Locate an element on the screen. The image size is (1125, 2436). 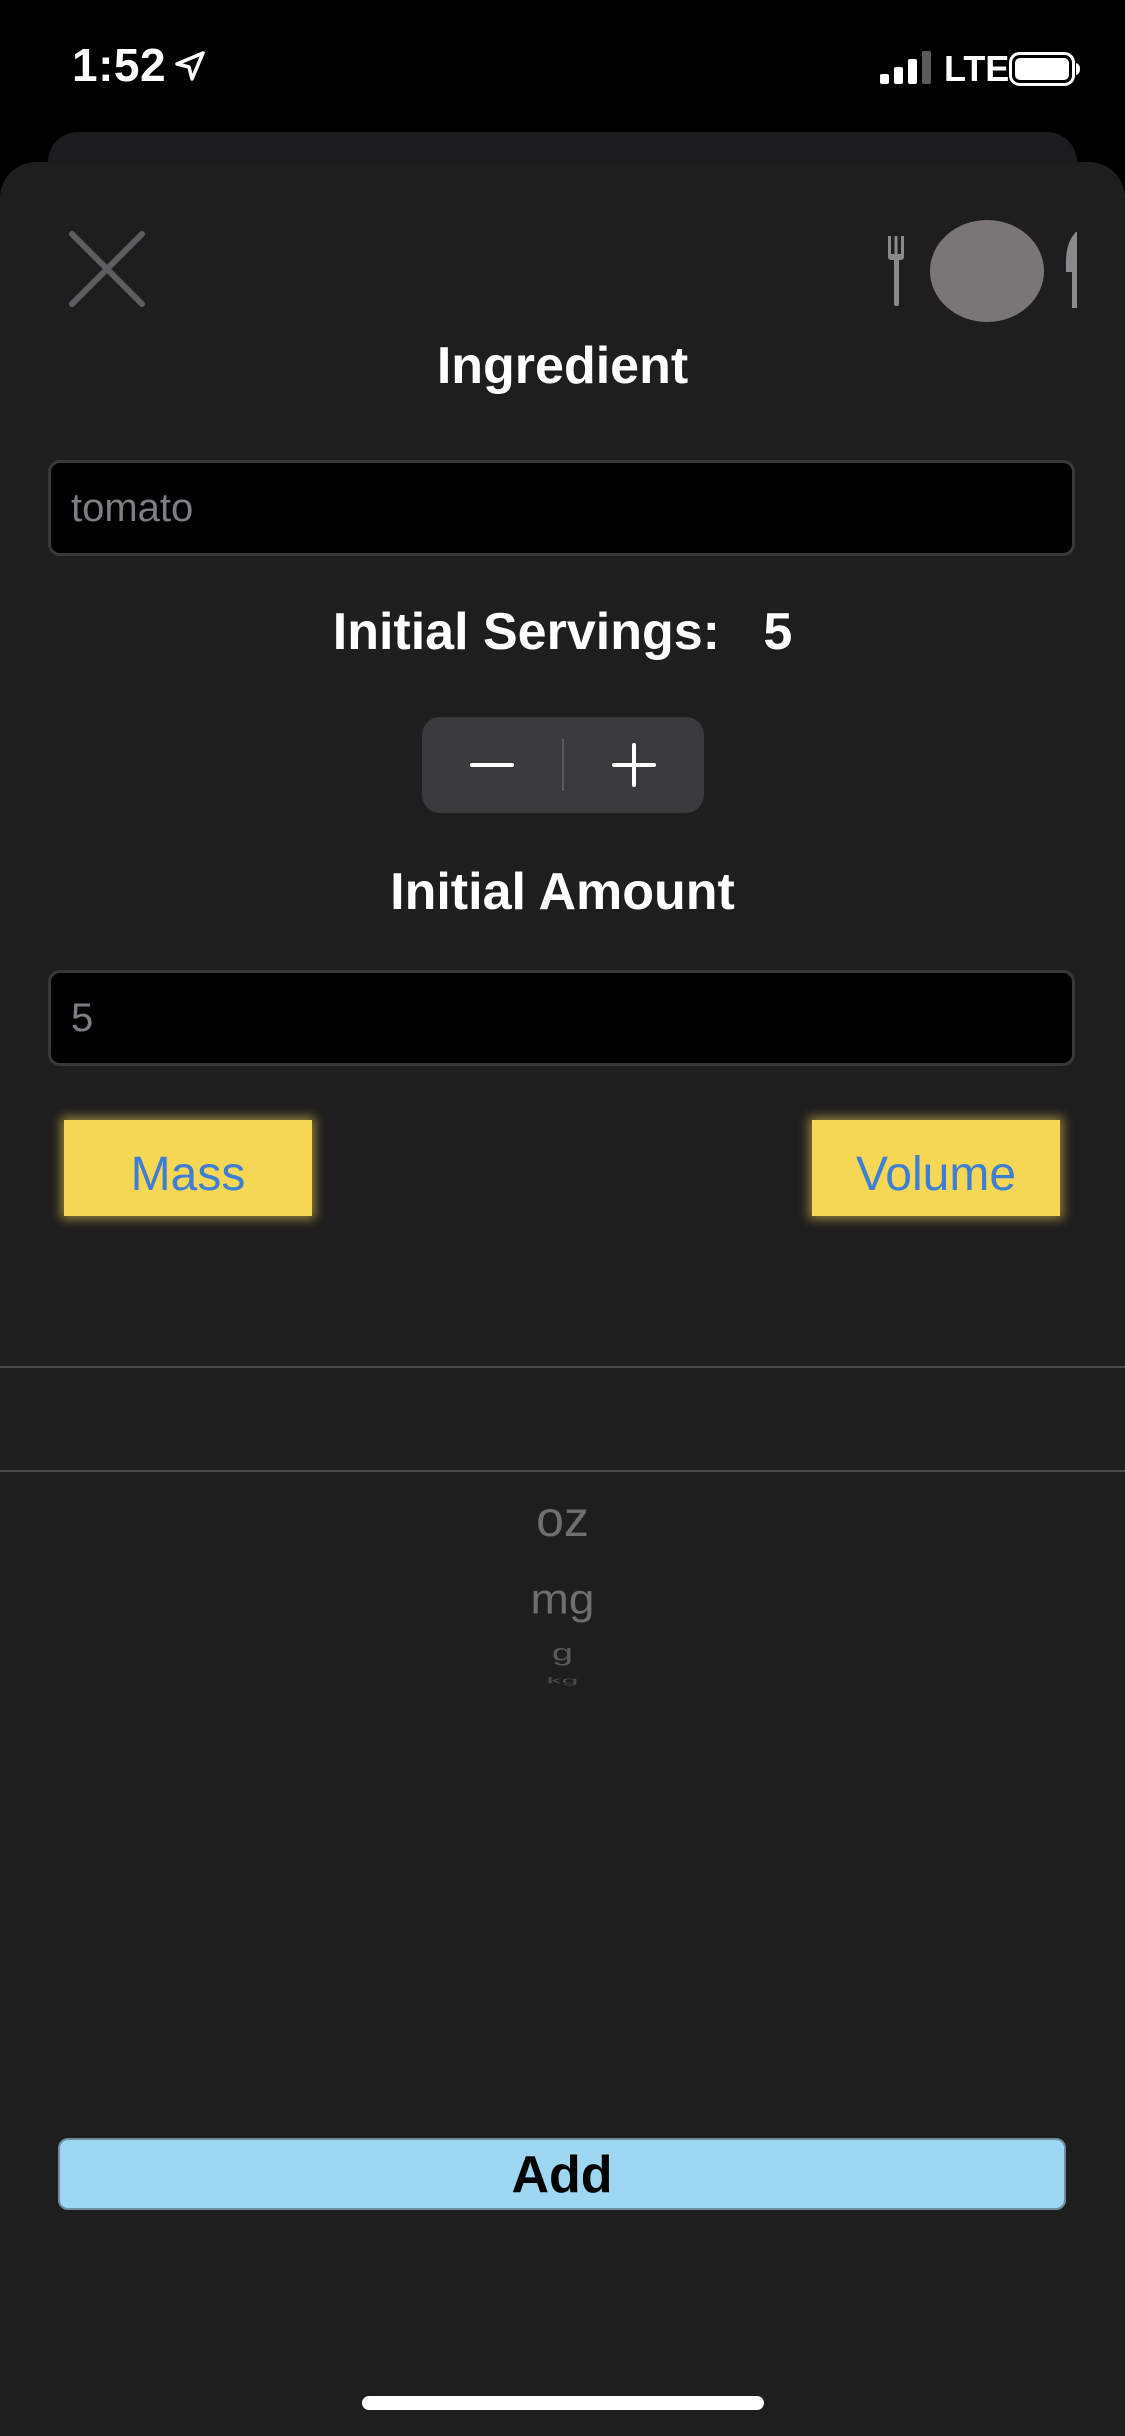
decrement-button is located at coordinates (492, 765).